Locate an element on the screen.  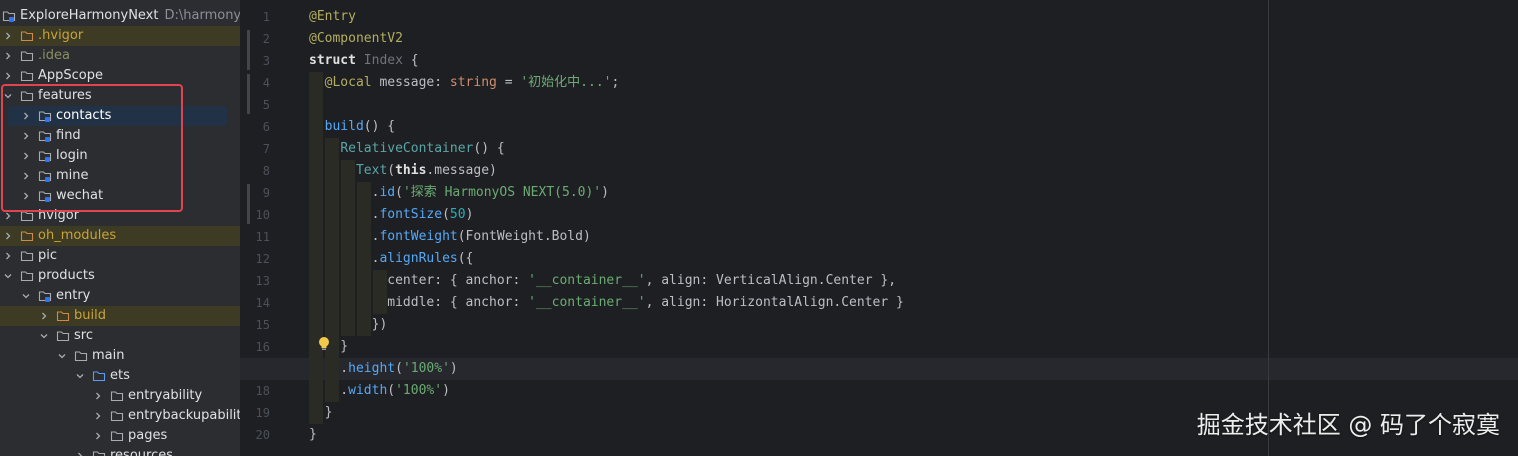
code-line: .alignRules({ is located at coordinates (391, 259).